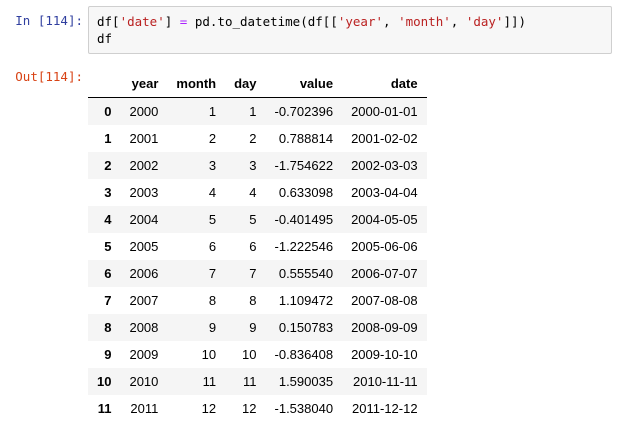 The image size is (617, 425). What do you see at coordinates (304, 354) in the screenshot?
I see `cell-value: -0.836408` at bounding box center [304, 354].